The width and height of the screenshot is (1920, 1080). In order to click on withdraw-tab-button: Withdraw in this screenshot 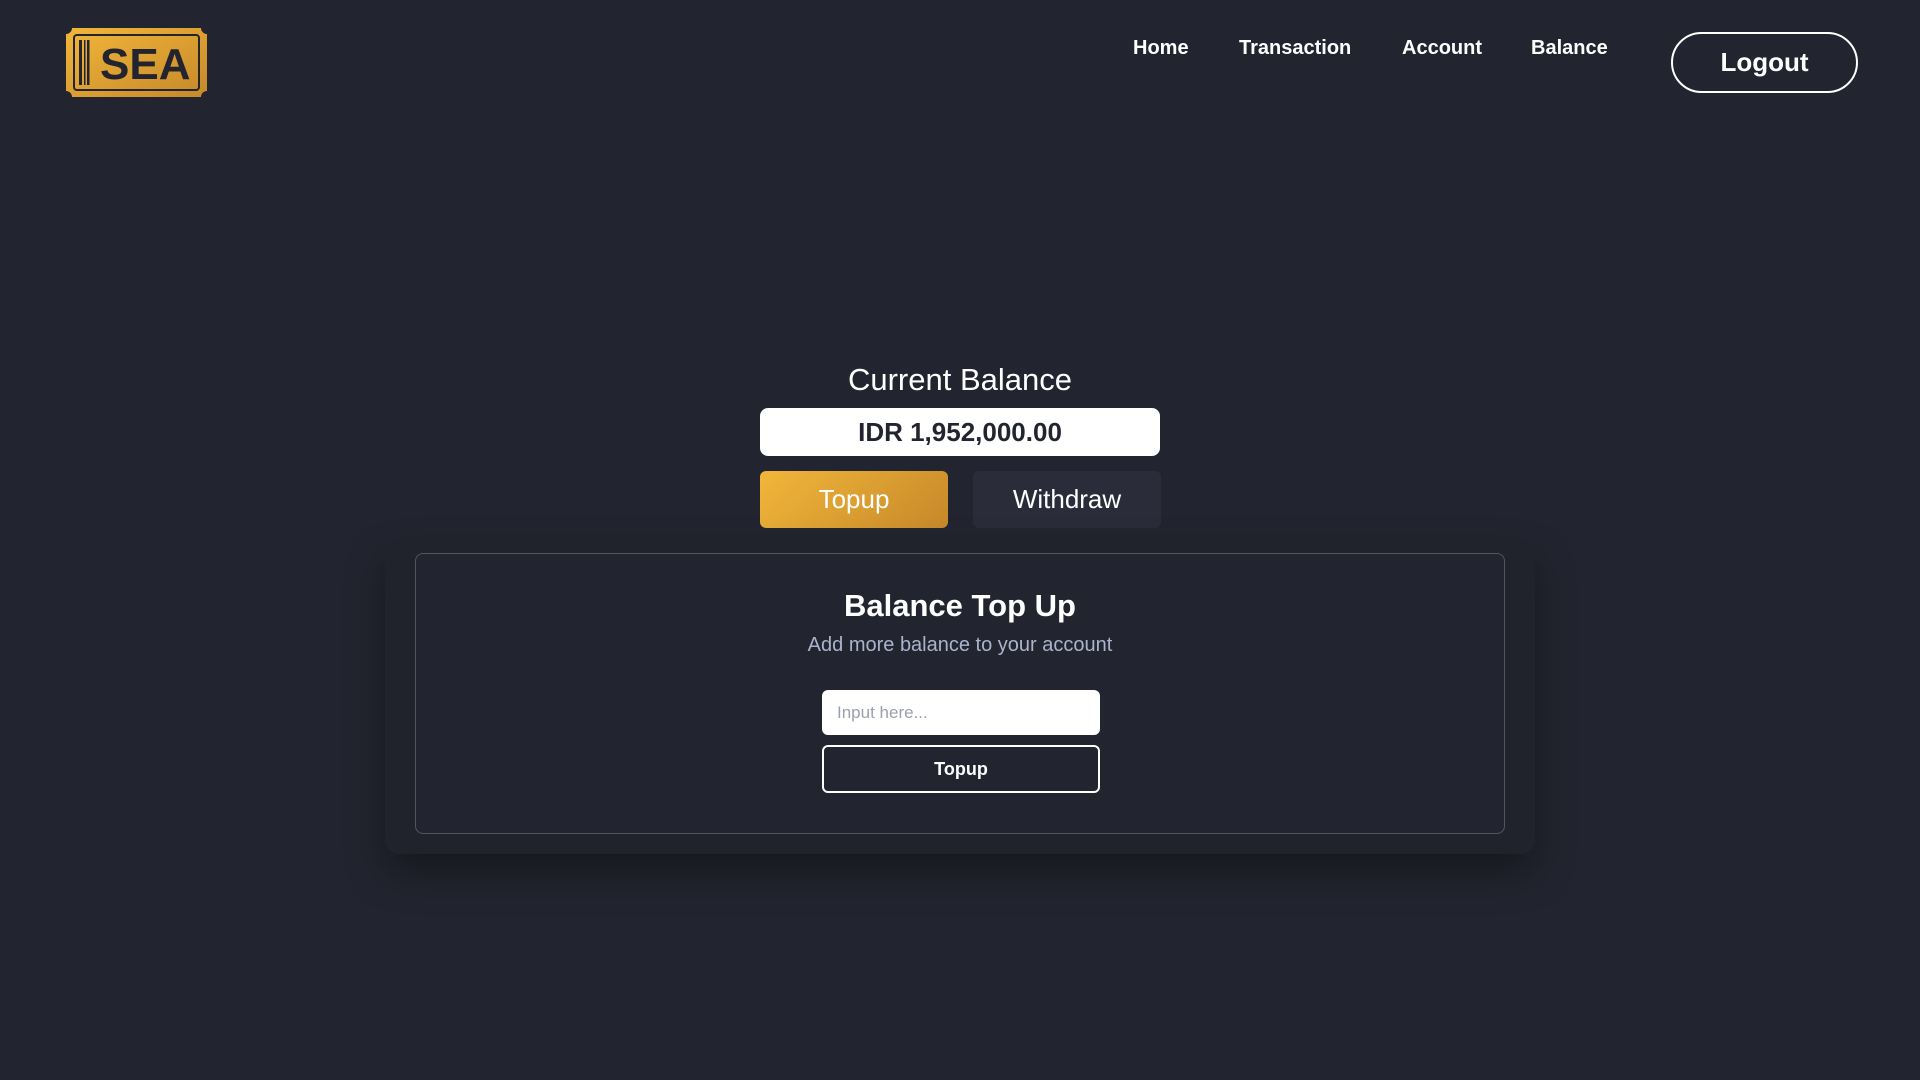, I will do `click(1067, 499)`.